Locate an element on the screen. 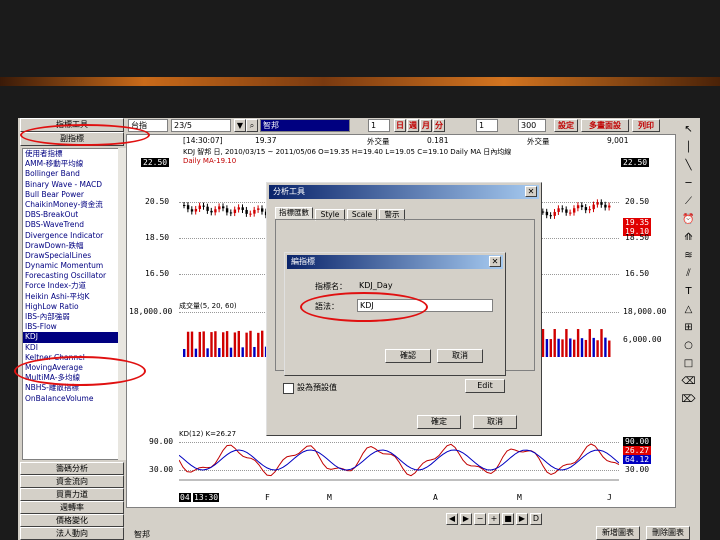 The width and height of the screenshot is (720, 540). left-nav-button: 資金流向 is located at coordinates (72, 481).